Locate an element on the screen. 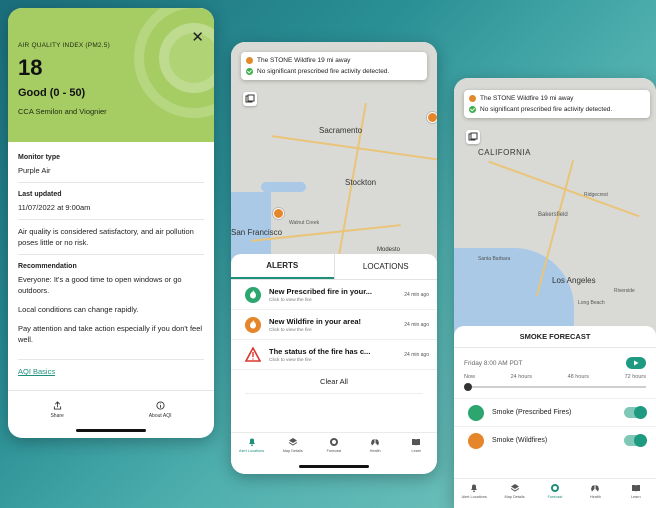 This screenshot has width=656, height=508. about-aqi-label: About AQI is located at coordinates (160, 415).